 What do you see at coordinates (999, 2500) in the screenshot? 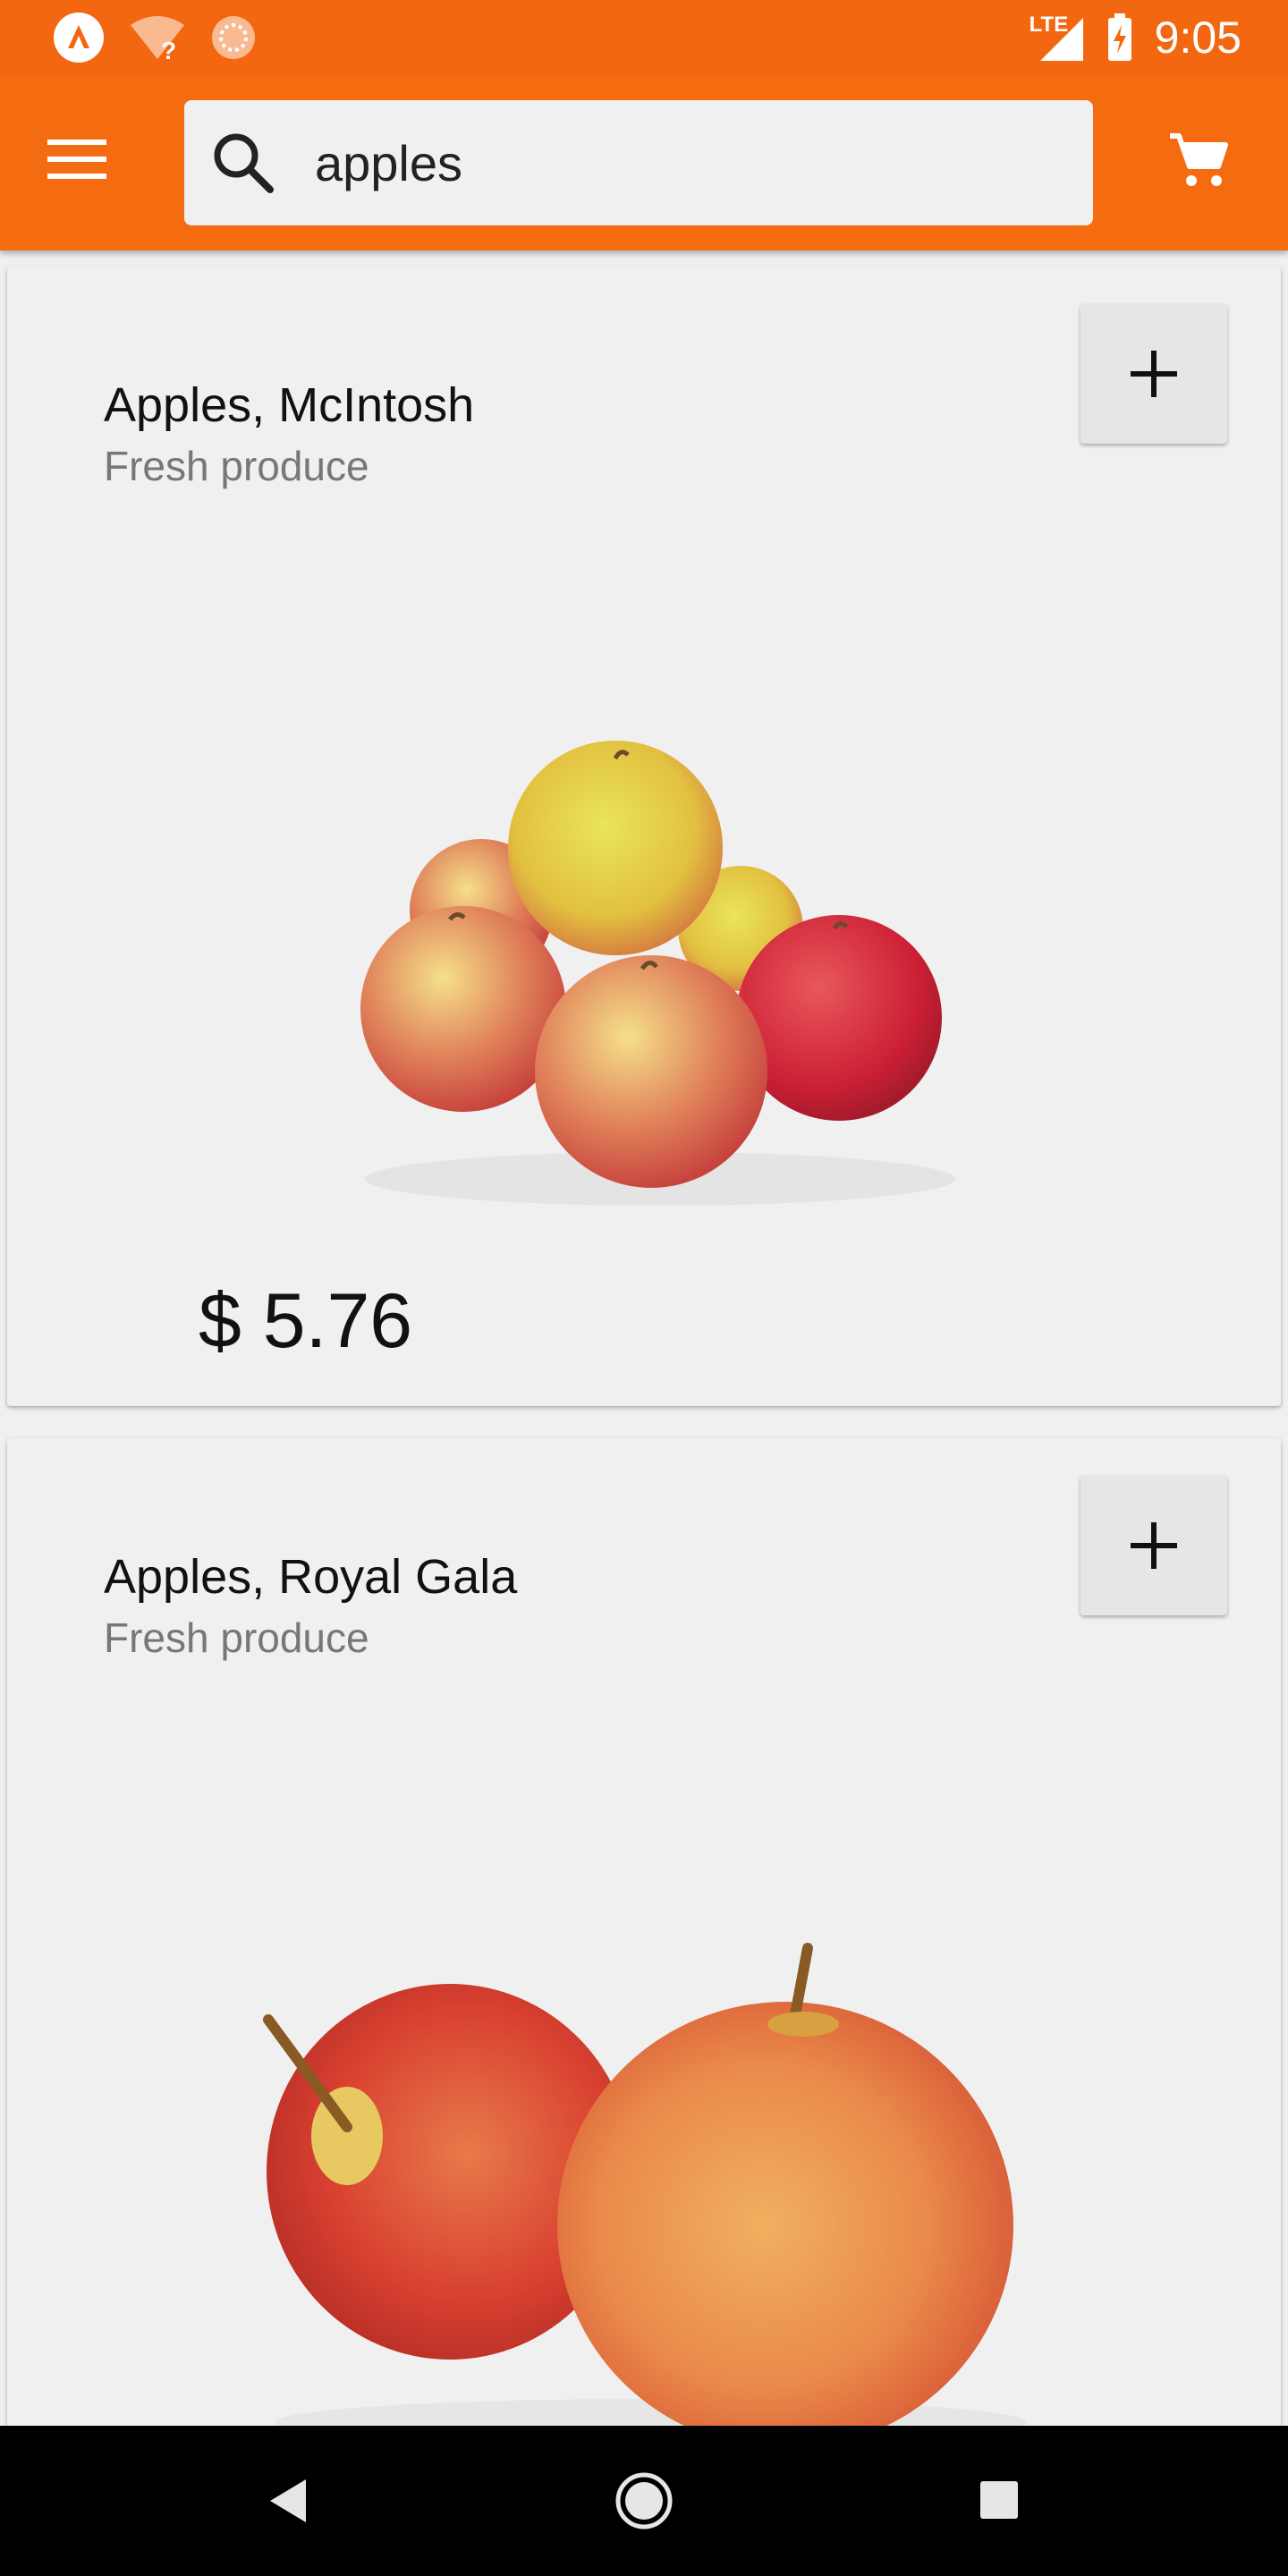
I see `recents-icon` at bounding box center [999, 2500].